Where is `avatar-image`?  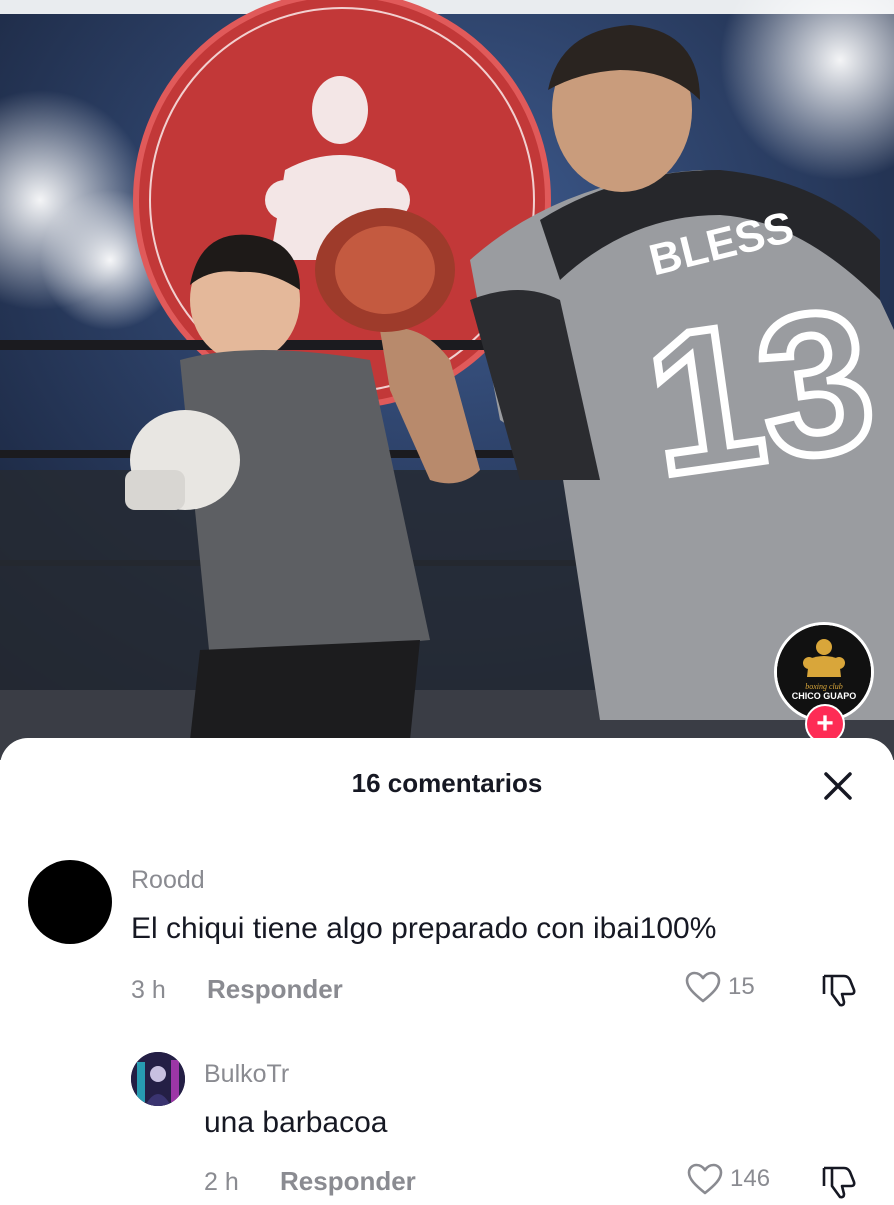 avatar-image is located at coordinates (158, 1079).